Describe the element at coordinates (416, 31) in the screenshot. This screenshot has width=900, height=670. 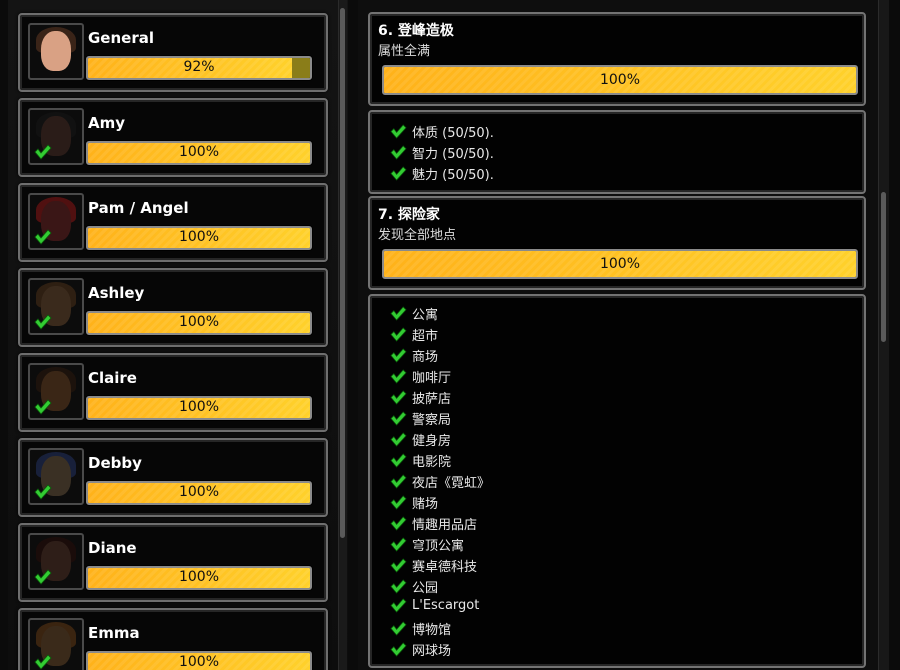
I see `achievement-title: 6. 登峰造极` at that location.